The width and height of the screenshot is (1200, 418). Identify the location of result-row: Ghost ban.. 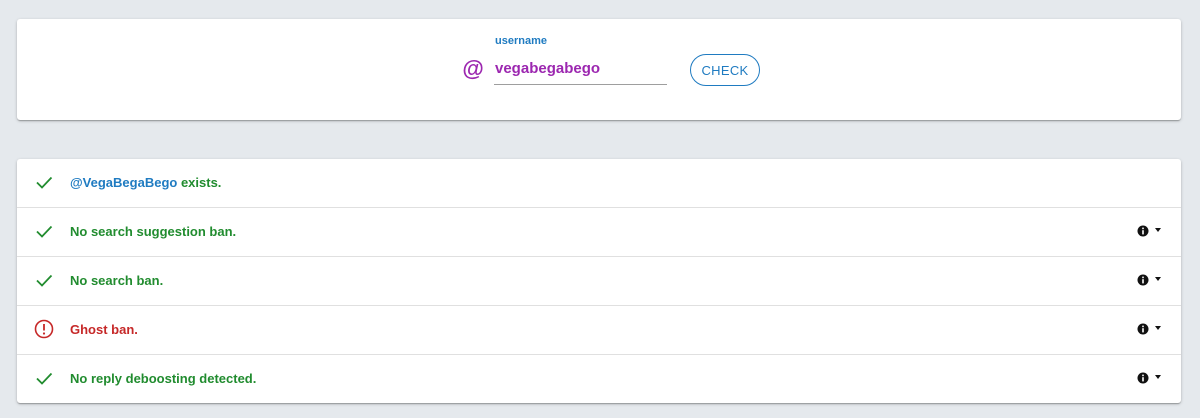
(599, 330).